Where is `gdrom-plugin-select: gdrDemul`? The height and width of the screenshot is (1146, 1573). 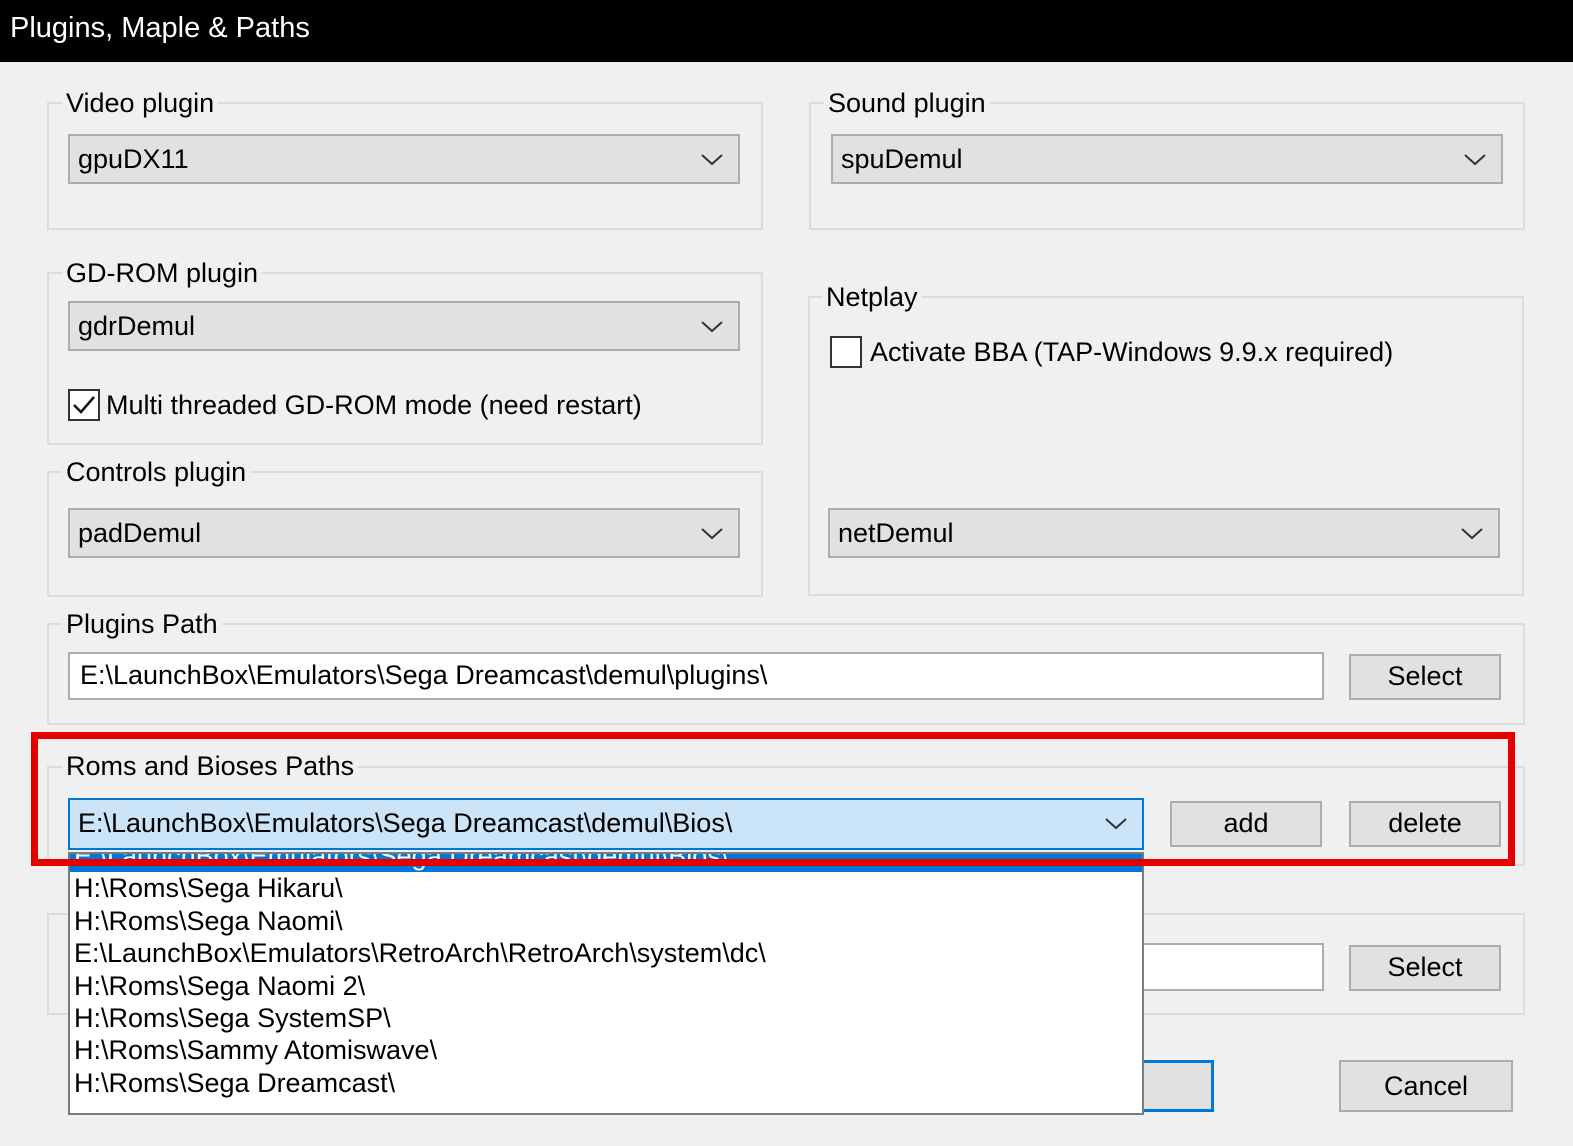
gdrom-plugin-select: gdrDemul is located at coordinates (404, 326).